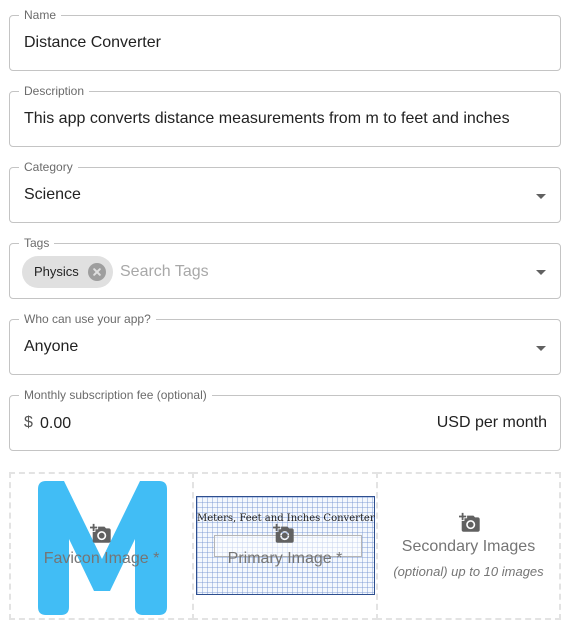  I want to click on currency-suffix: USD per month, so click(491, 422).